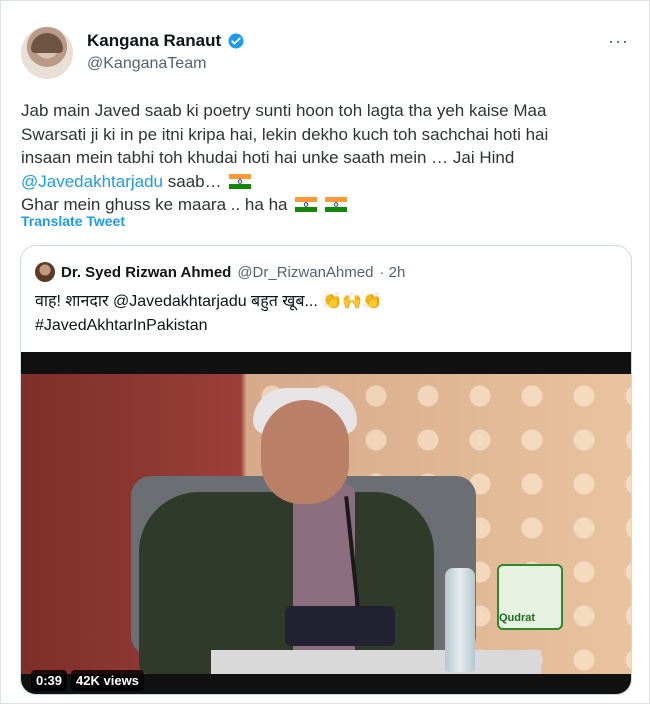 The height and width of the screenshot is (704, 650). I want to click on tweet-text-fragment: Ghar mein ghuss ke maara .. ha ha, so click(154, 204).